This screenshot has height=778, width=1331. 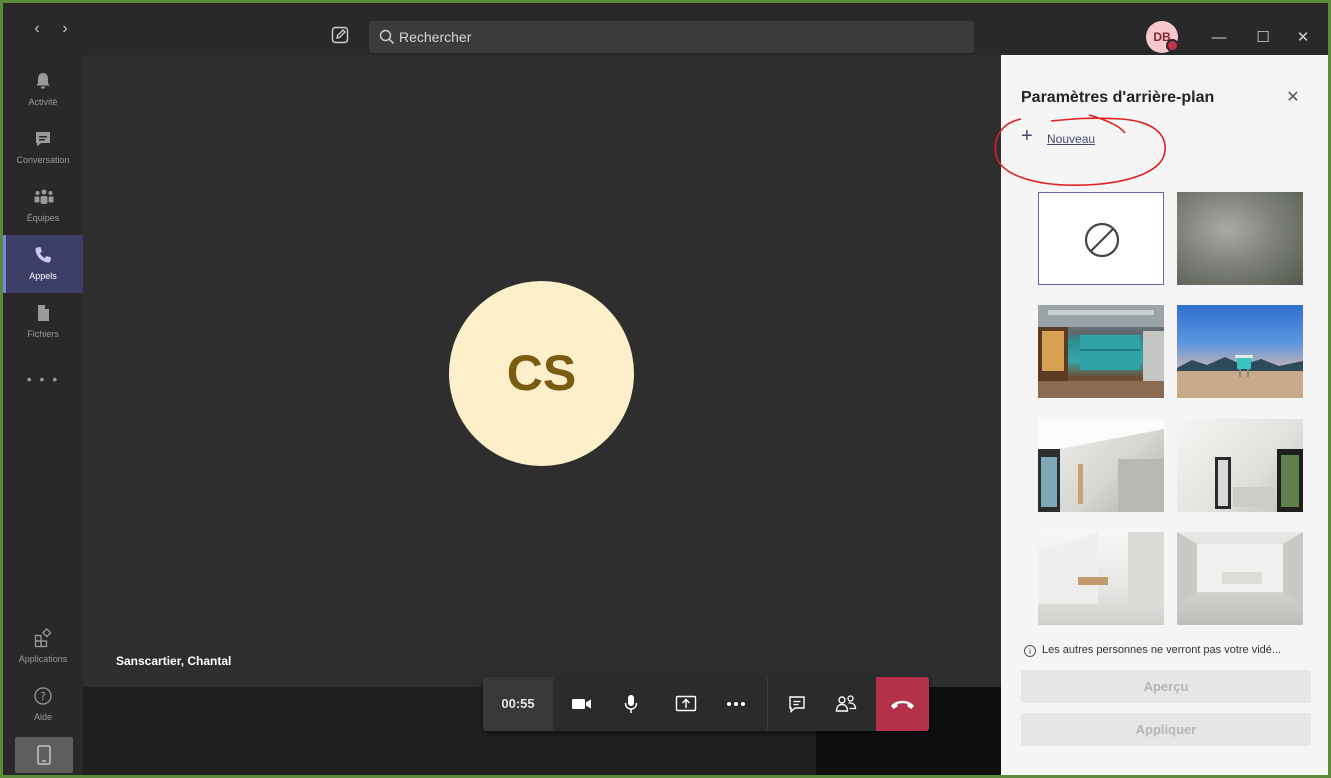 What do you see at coordinates (767, 704) in the screenshot?
I see `controls-divider` at bounding box center [767, 704].